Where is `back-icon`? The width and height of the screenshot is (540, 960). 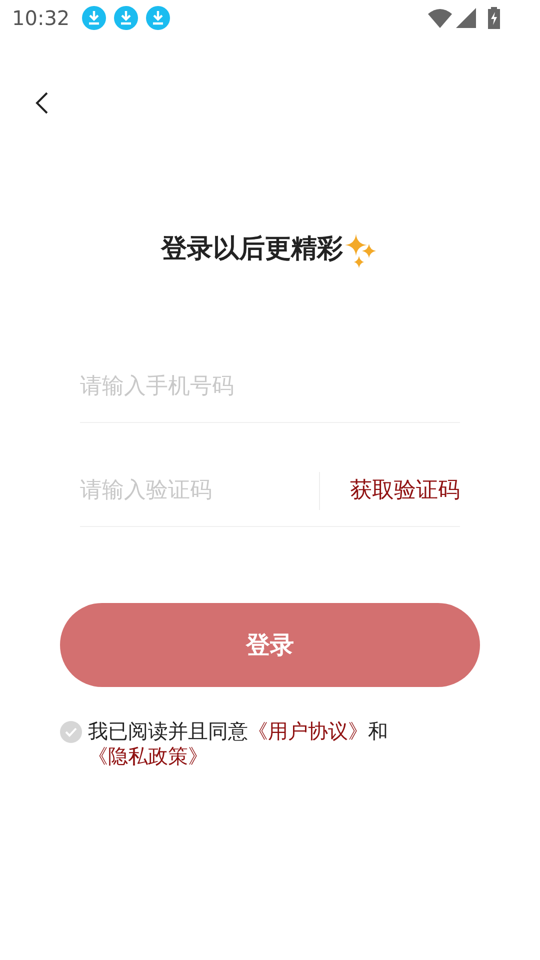 back-icon is located at coordinates (42, 103).